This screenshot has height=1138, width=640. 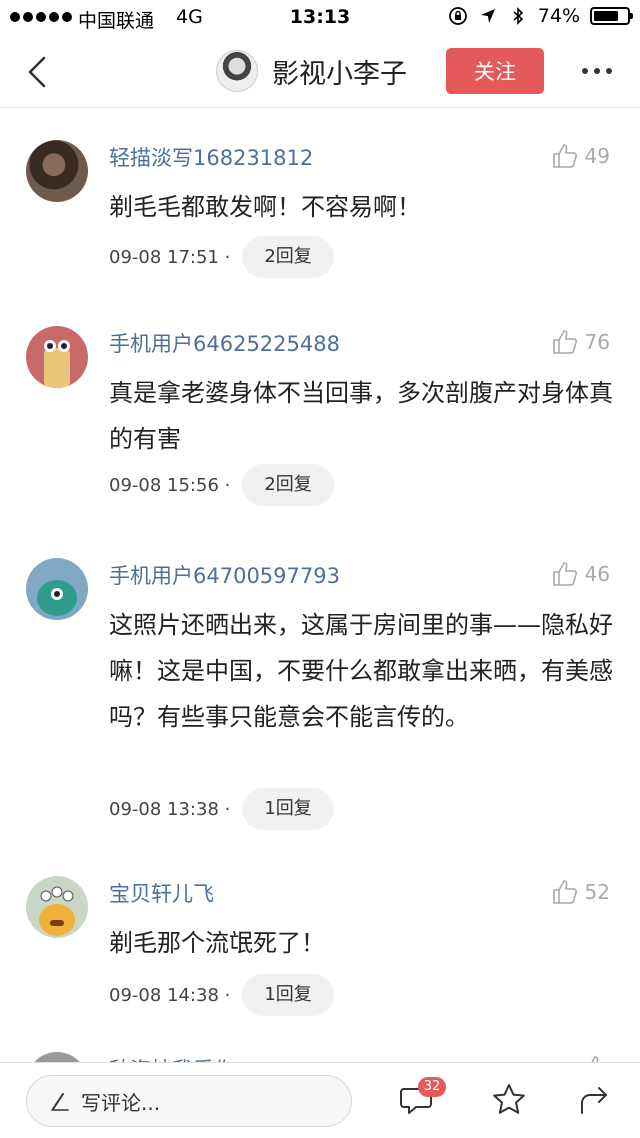 I want to click on back-arrow-icon, so click(x=39, y=72).